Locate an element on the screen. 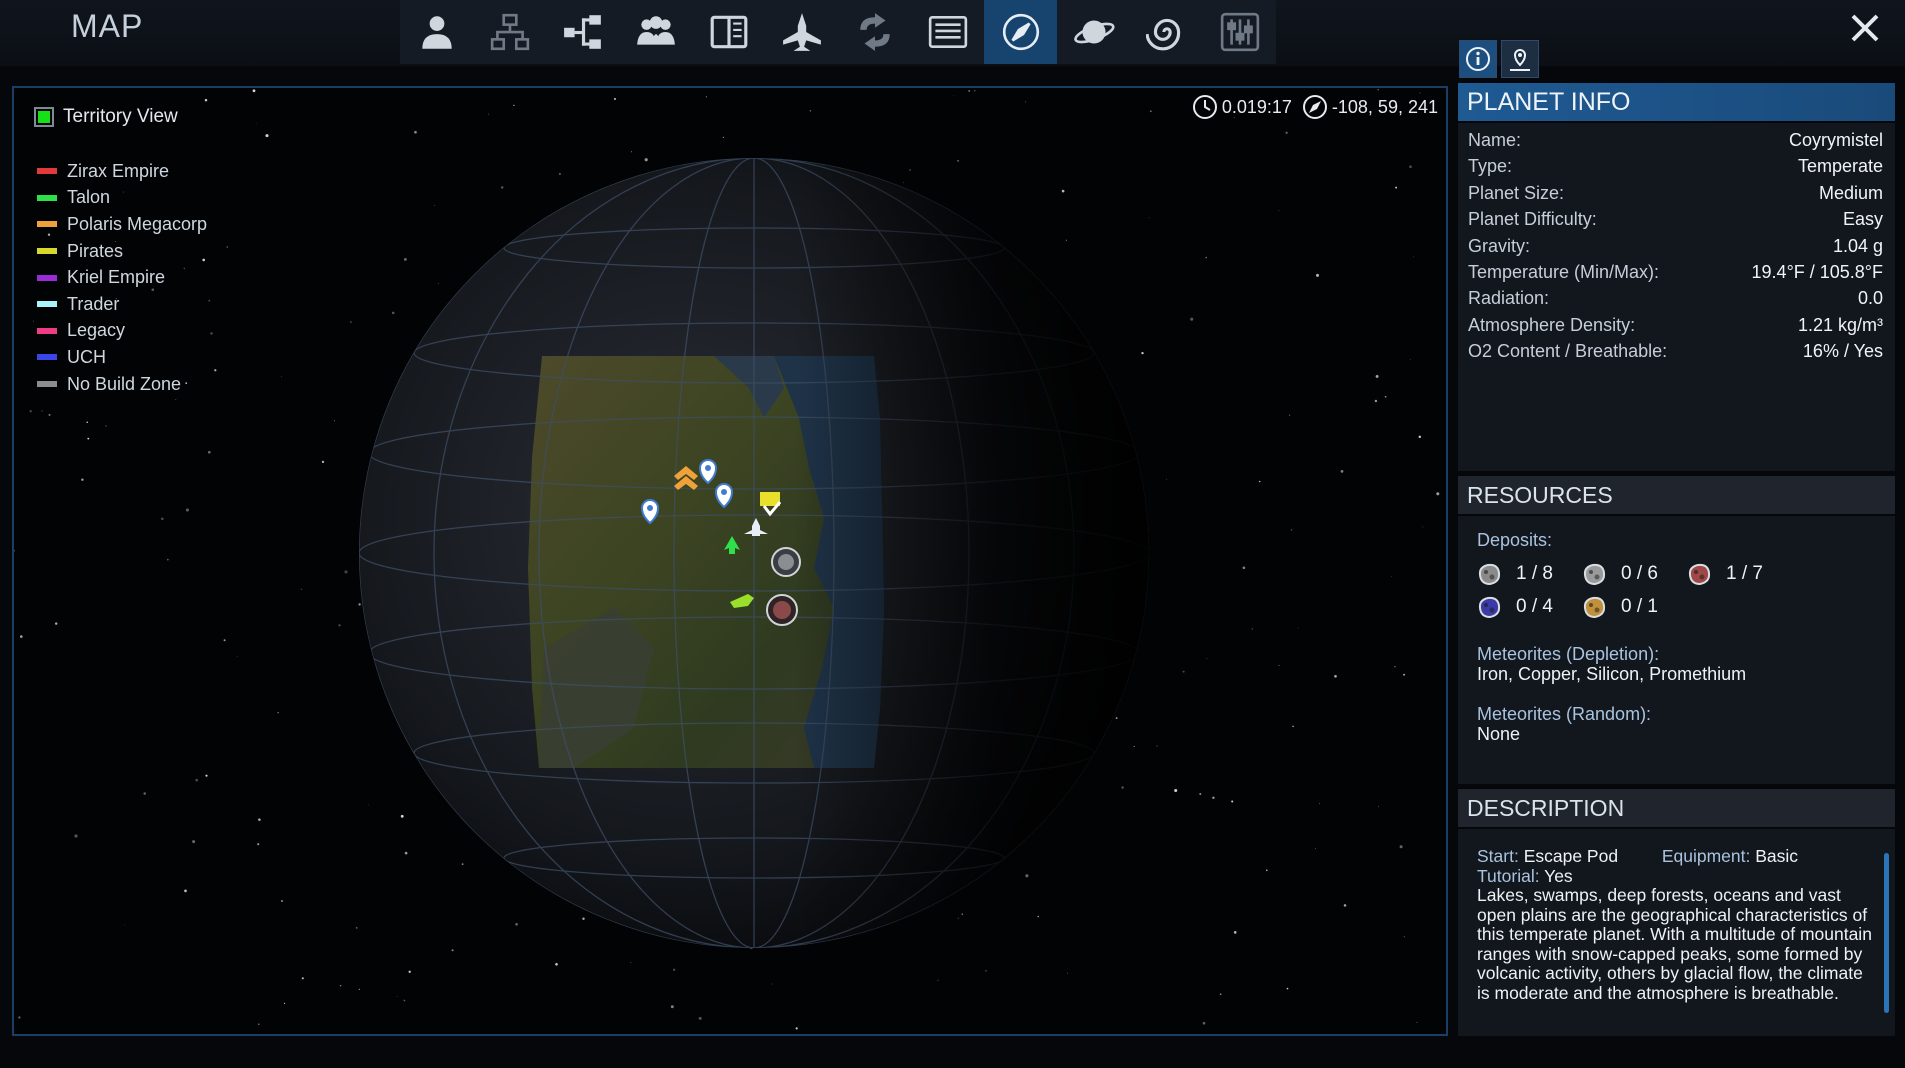 Image resolution: width=1905 pixels, height=1068 pixels. info-value: 1.21 kg/m³ is located at coordinates (1840, 324).